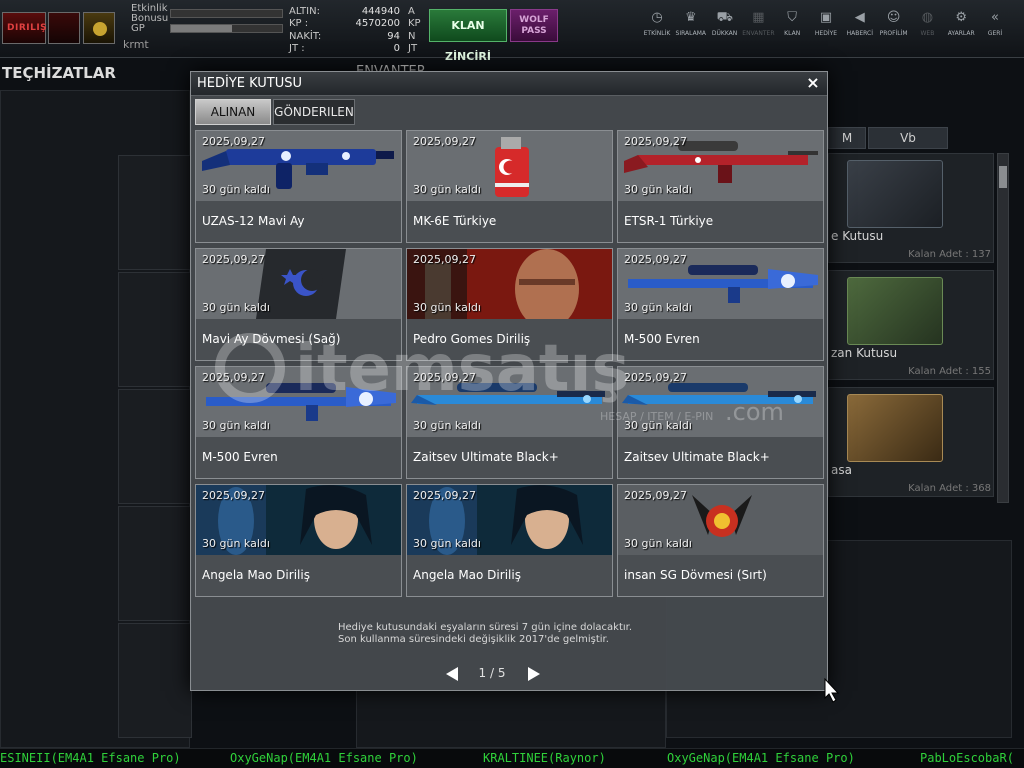 The image size is (1024, 768). I want to click on currency-unit: KP, so click(414, 23).